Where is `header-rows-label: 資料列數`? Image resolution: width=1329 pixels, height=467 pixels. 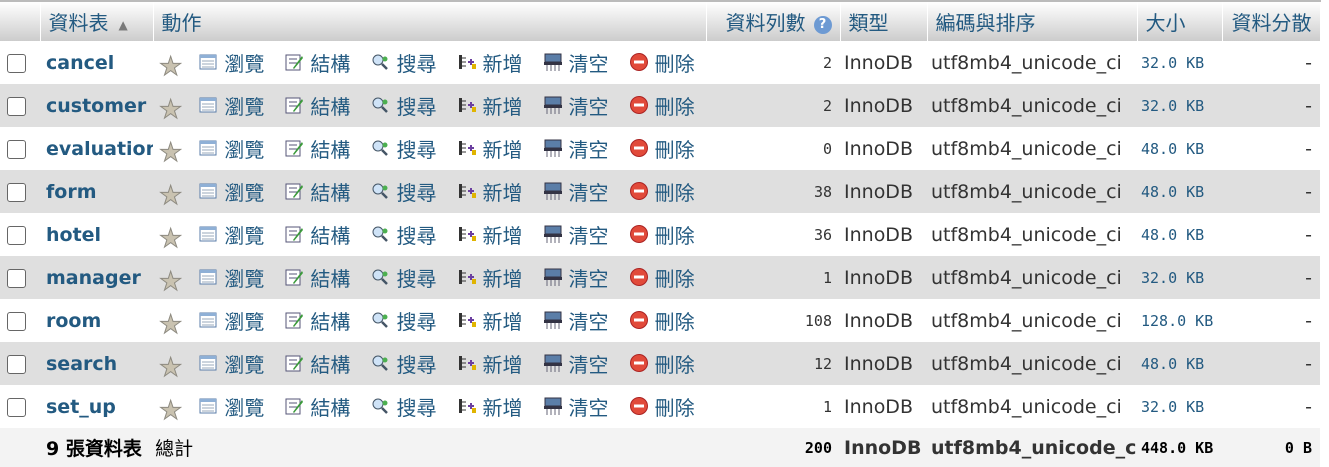 header-rows-label: 資料列數 is located at coordinates (766, 23).